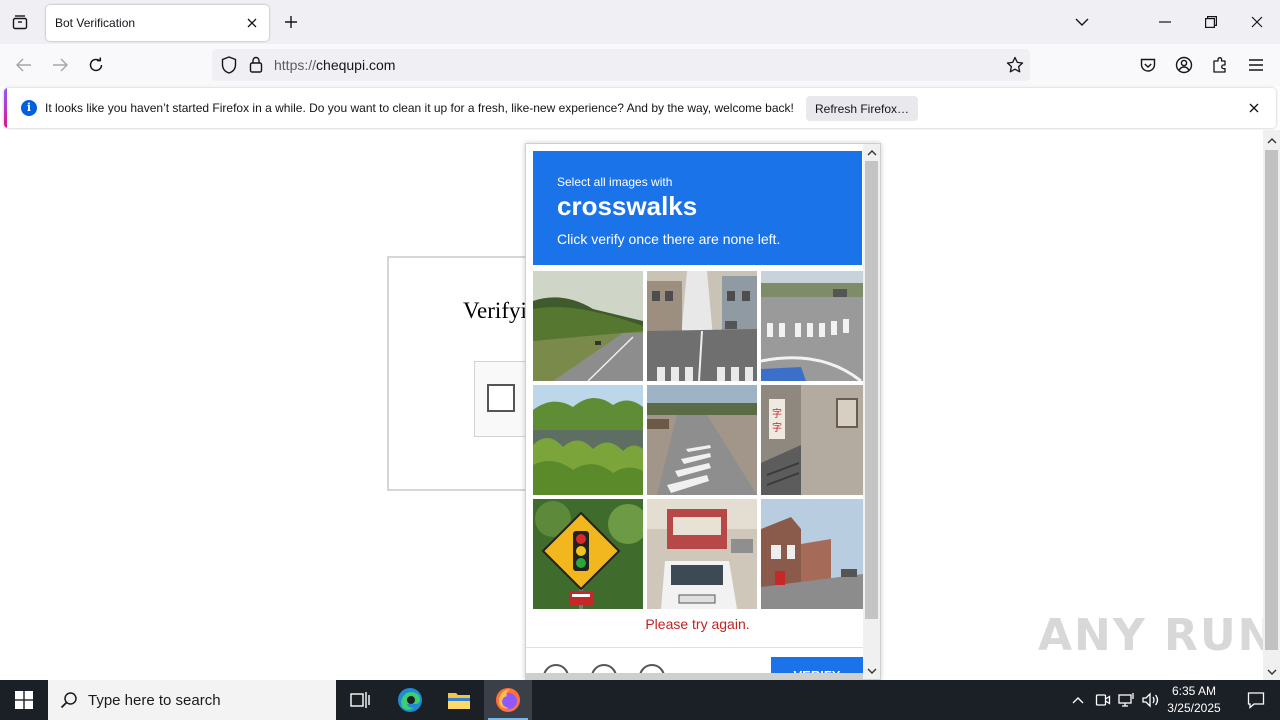 The image size is (1280, 720). I want to click on page-scroll-up-arrow-icon, so click(1271, 140).